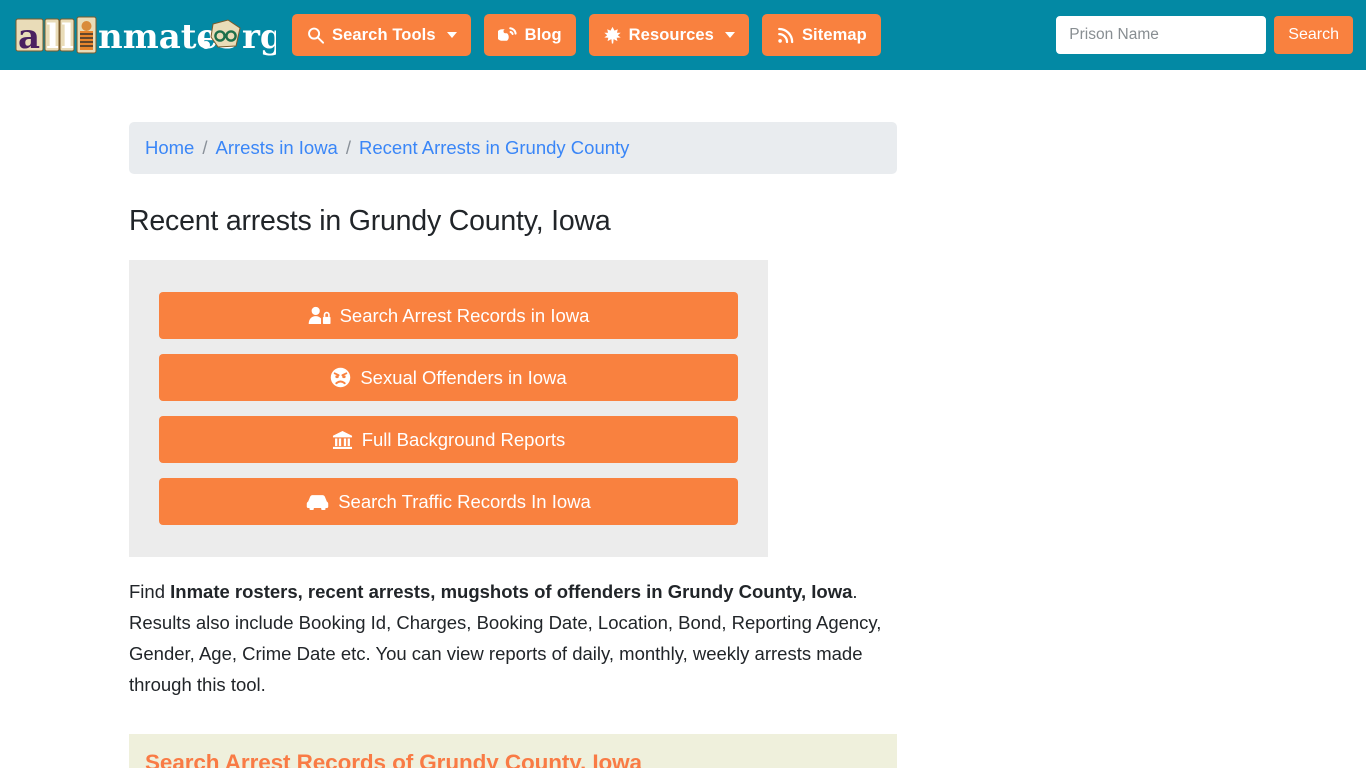 This screenshot has width=1366, height=768. What do you see at coordinates (464, 501) in the screenshot?
I see `search-traffic-records-label: Search Traffic Records In Iowa` at bounding box center [464, 501].